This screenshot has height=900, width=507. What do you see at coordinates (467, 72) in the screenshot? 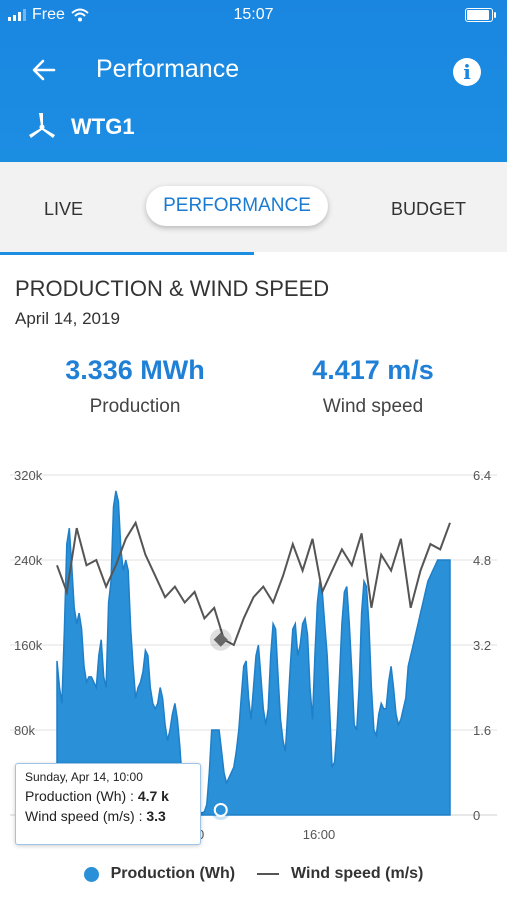
I see `info-icon: i` at bounding box center [467, 72].